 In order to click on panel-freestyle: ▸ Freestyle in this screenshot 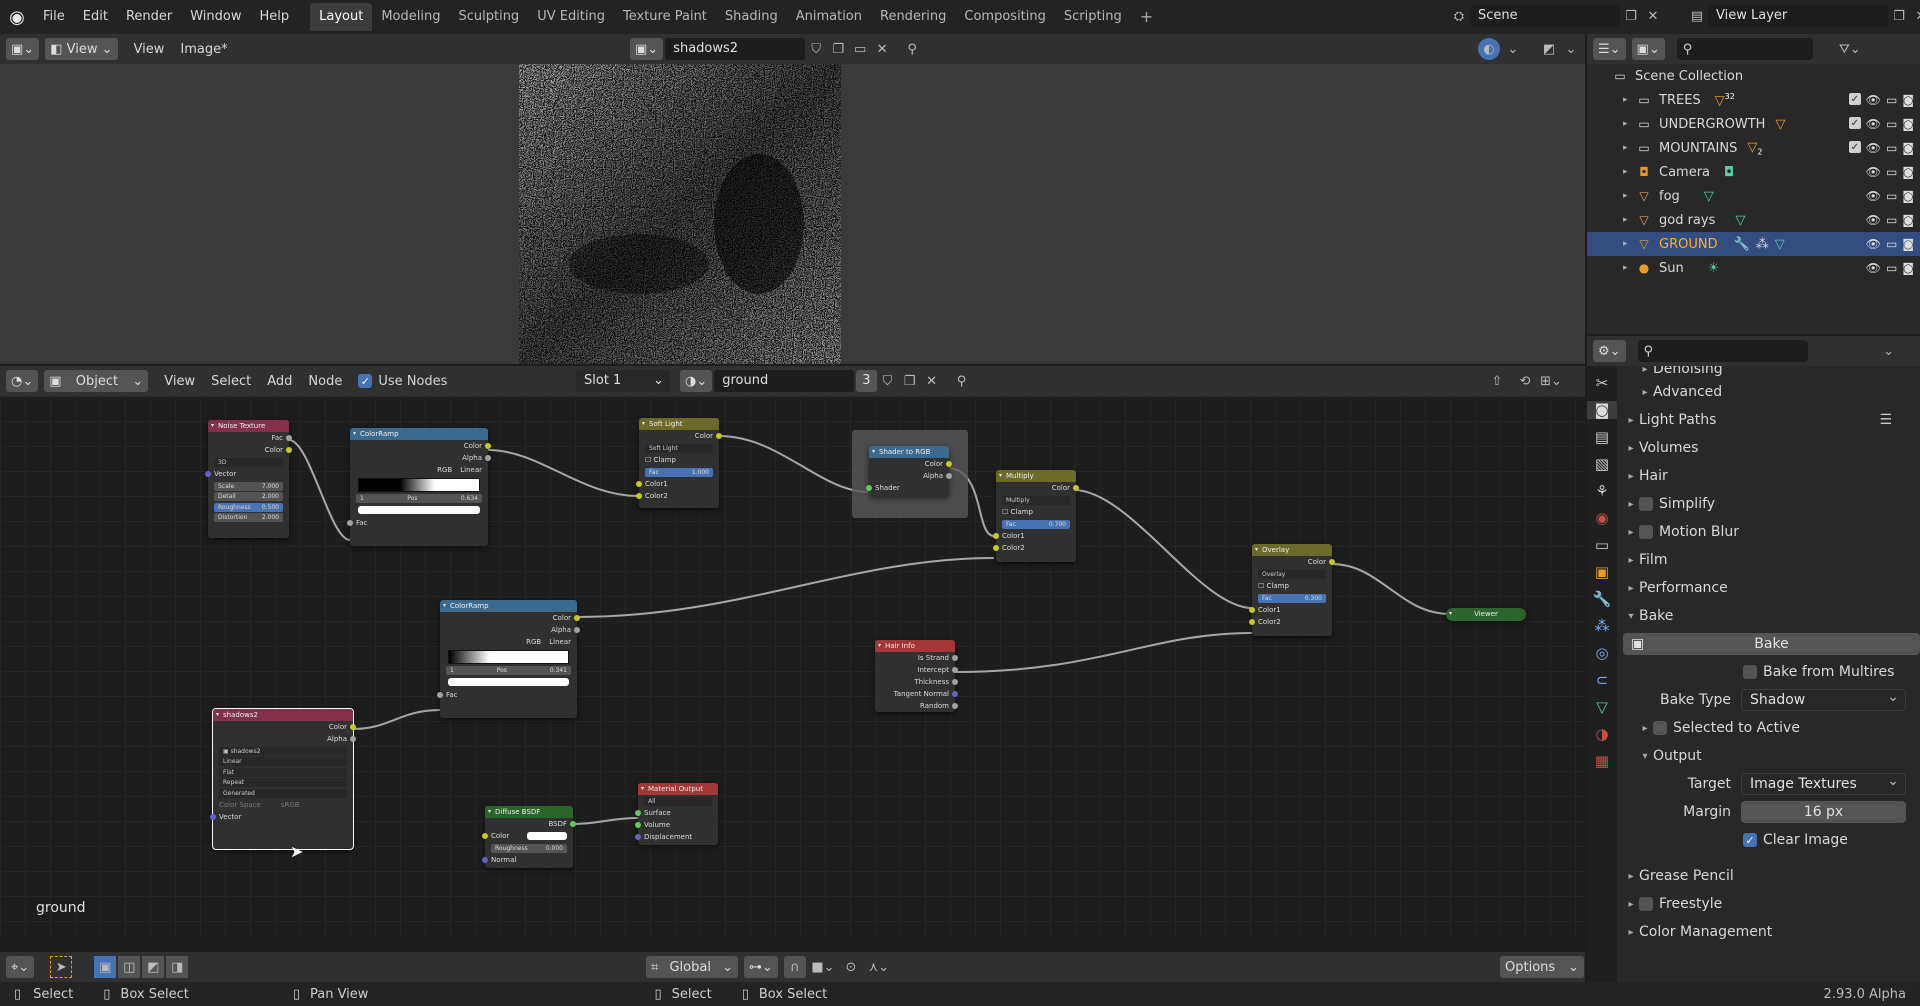, I will do `click(1771, 904)`.